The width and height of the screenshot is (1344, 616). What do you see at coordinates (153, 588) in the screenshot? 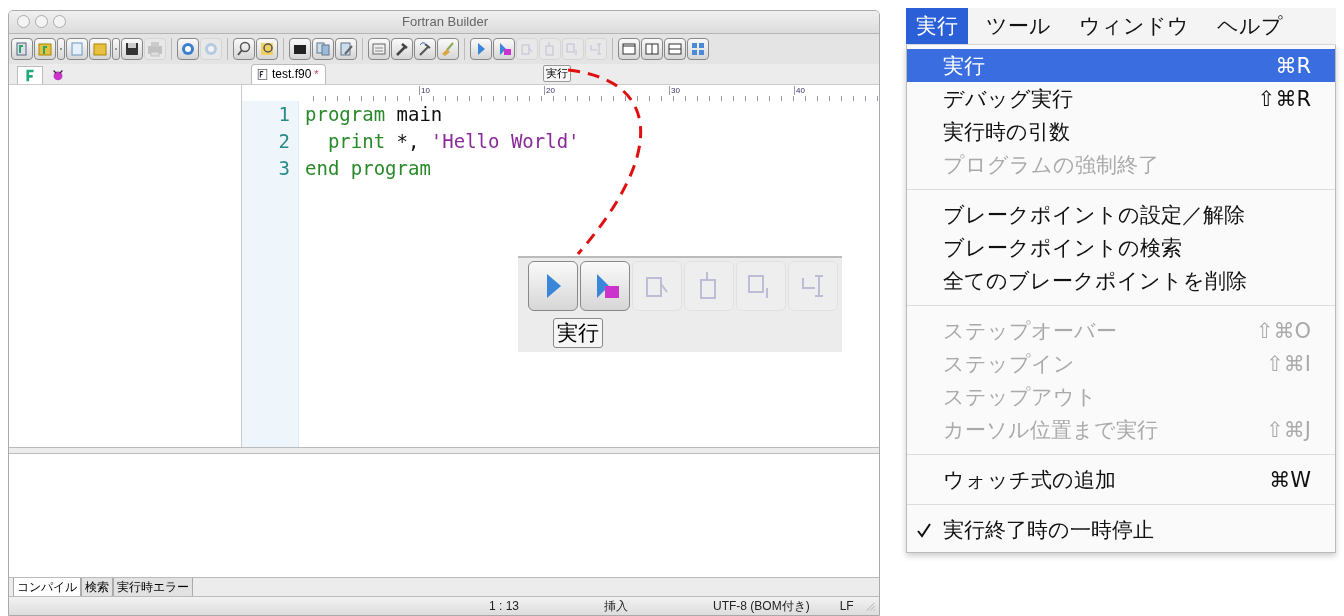
I see `output-tab: 実行時エラー` at bounding box center [153, 588].